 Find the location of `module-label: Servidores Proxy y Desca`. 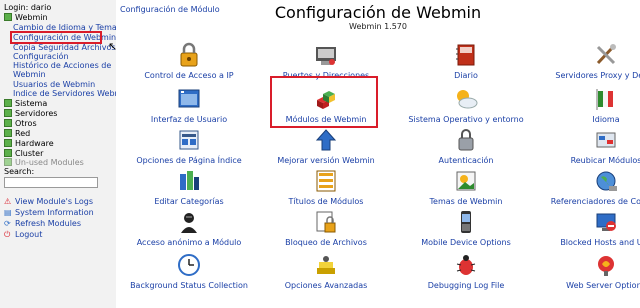

module-label: Servidores Proxy y Desca is located at coordinates (597, 75).